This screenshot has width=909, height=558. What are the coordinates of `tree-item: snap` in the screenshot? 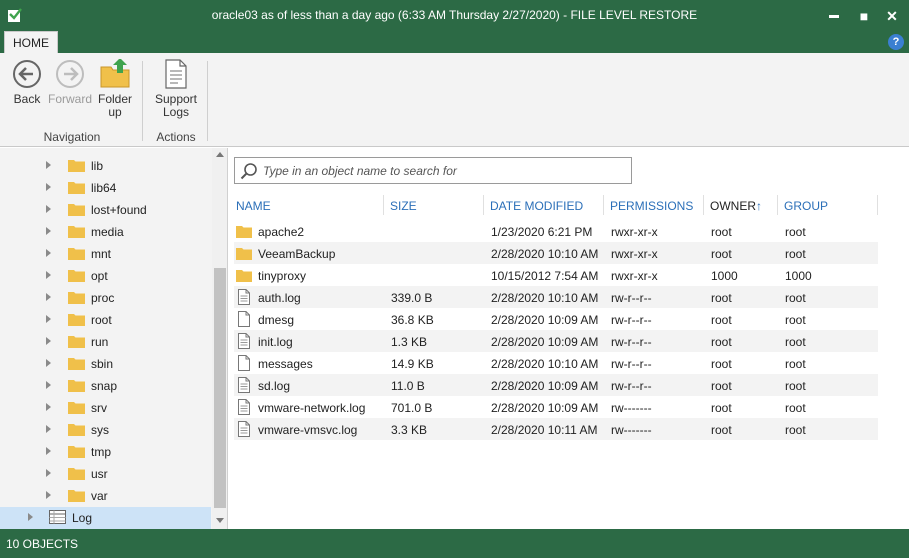 It's located at (105, 386).